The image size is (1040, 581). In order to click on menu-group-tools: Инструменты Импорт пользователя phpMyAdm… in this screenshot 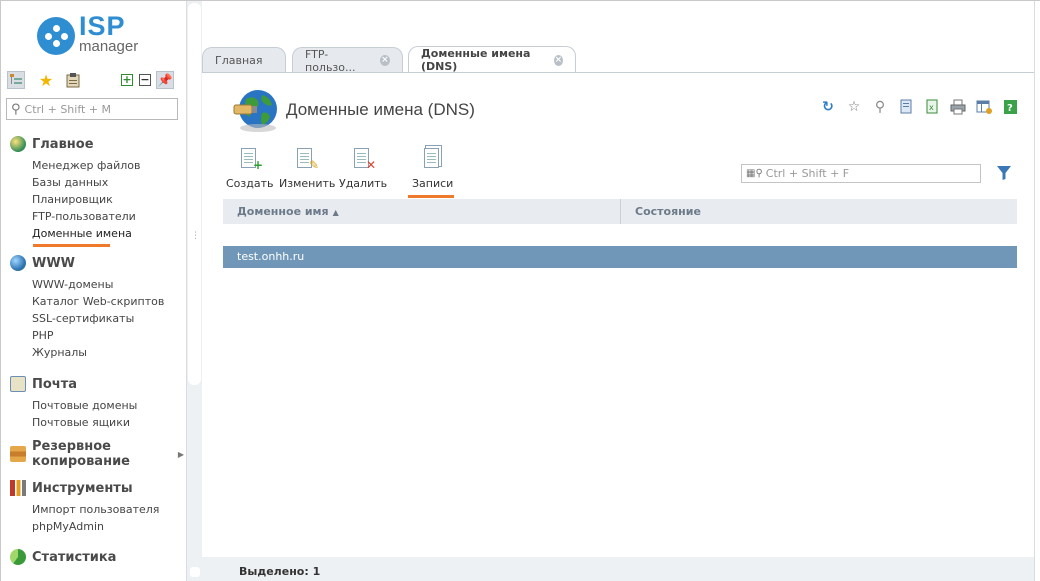, I will do `click(93, 505)`.